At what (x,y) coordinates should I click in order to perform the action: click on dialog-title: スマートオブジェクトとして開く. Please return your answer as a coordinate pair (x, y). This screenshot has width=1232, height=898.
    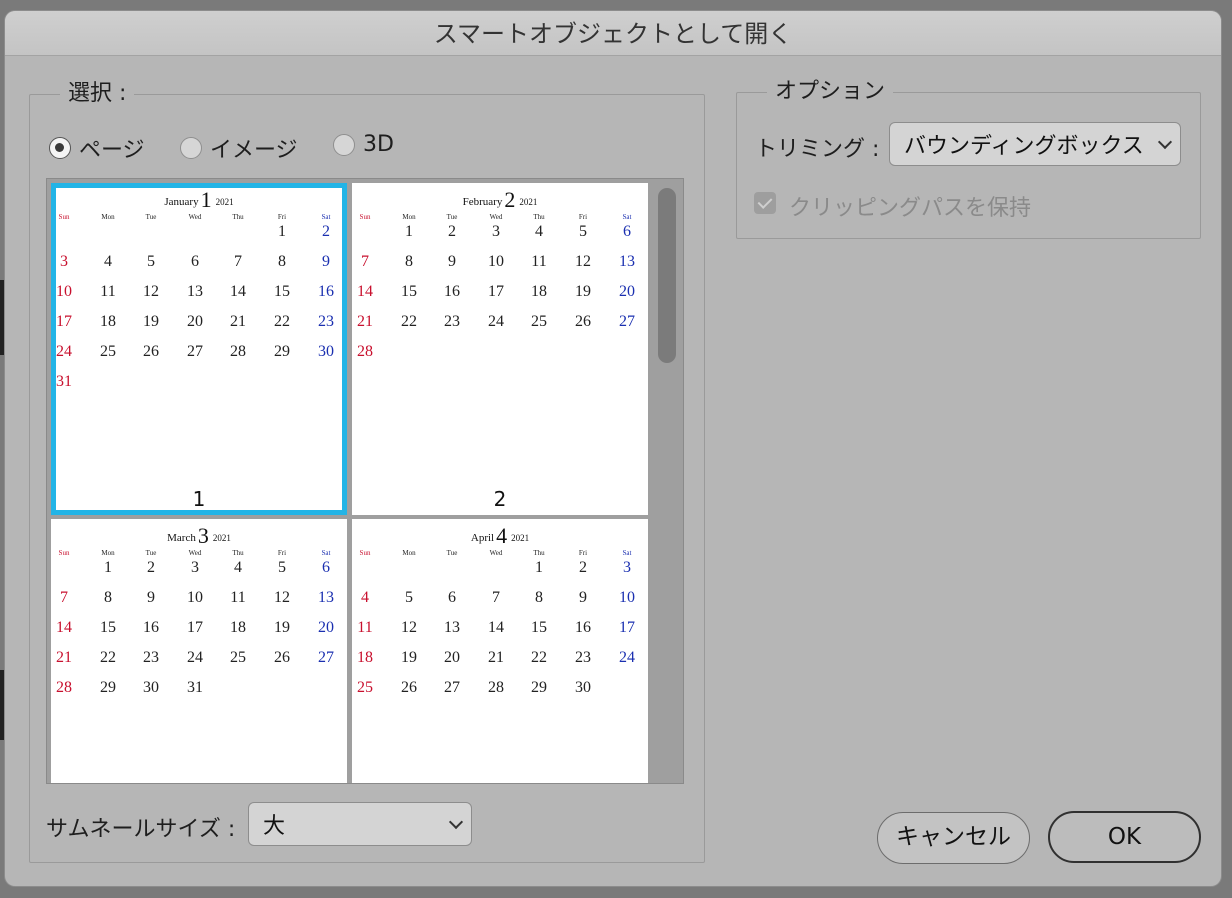
    Looking at the image, I should click on (613, 33).